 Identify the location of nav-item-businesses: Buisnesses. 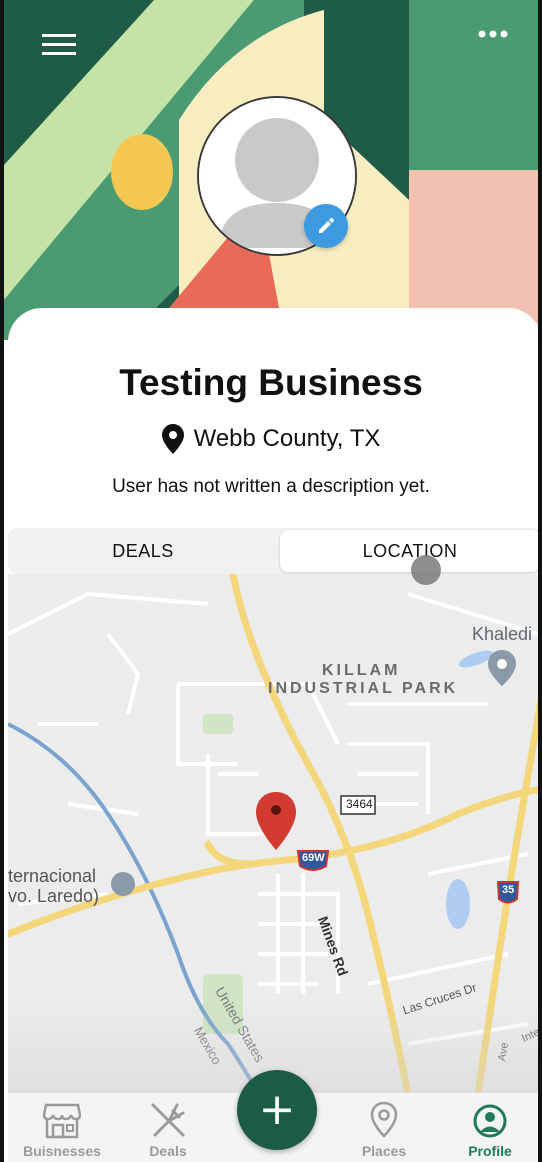
(62, 1127).